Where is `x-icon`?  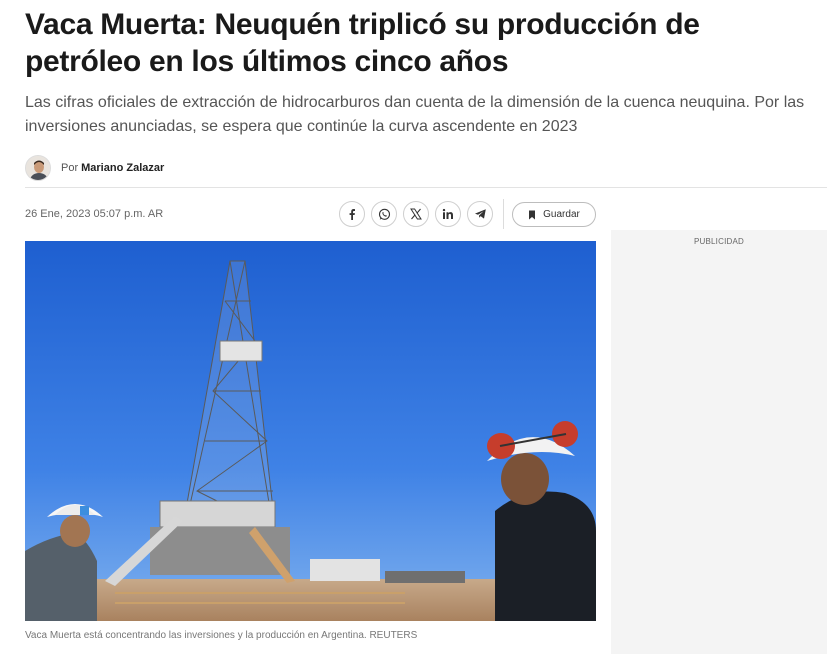 x-icon is located at coordinates (416, 214).